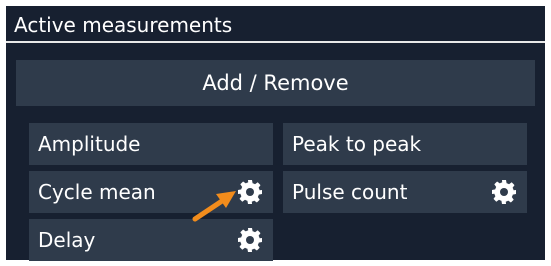 This screenshot has width=551, height=266. What do you see at coordinates (67, 240) in the screenshot?
I see `measurement-label: Delay` at bounding box center [67, 240].